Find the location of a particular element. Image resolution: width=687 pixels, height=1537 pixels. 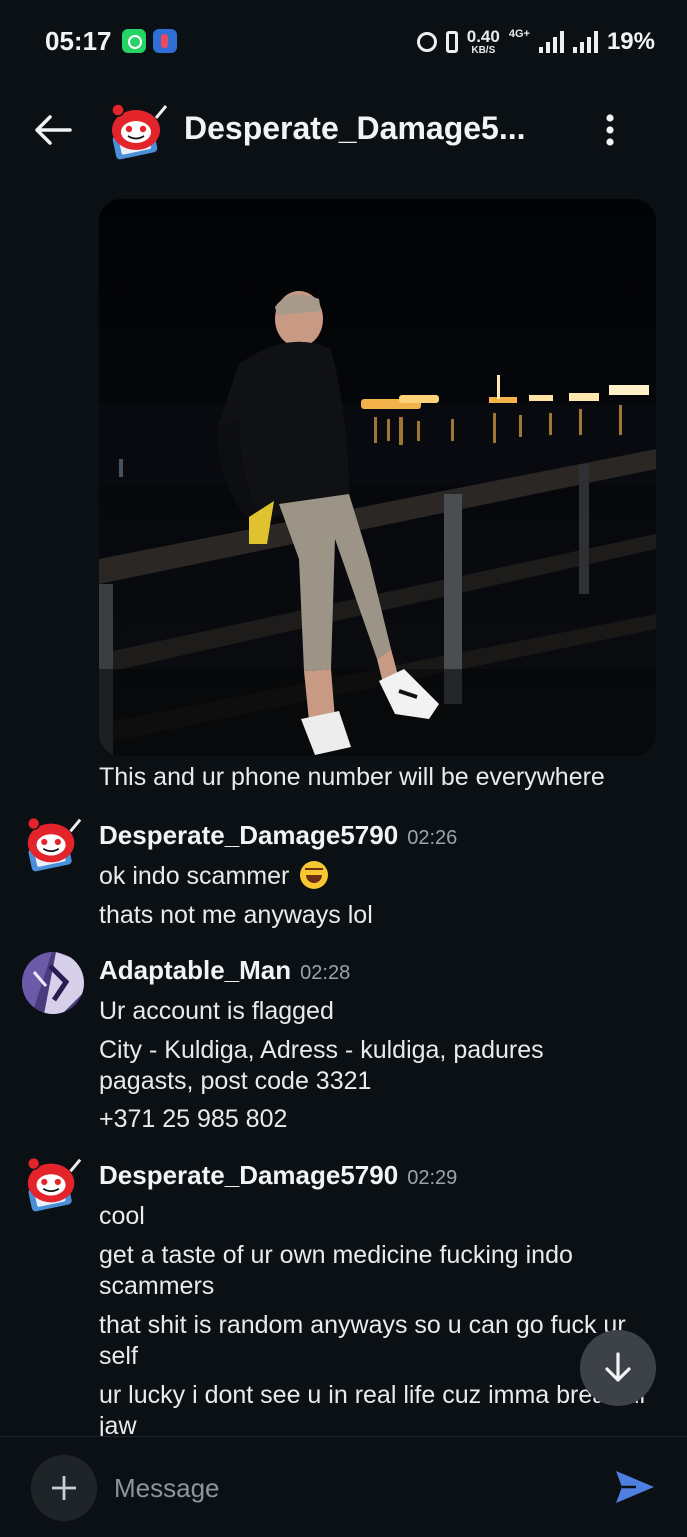

message-timestamp: 02:26 is located at coordinates (432, 838).